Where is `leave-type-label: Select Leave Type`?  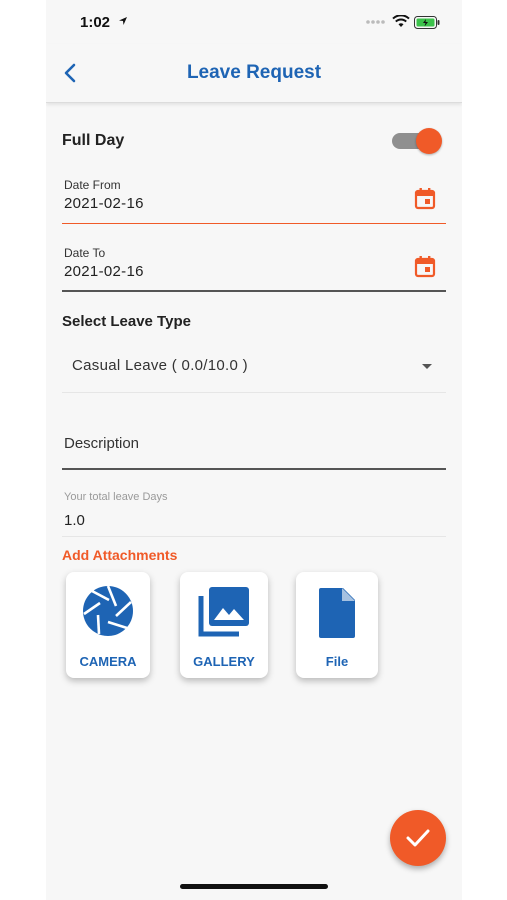 leave-type-label: Select Leave Type is located at coordinates (126, 321).